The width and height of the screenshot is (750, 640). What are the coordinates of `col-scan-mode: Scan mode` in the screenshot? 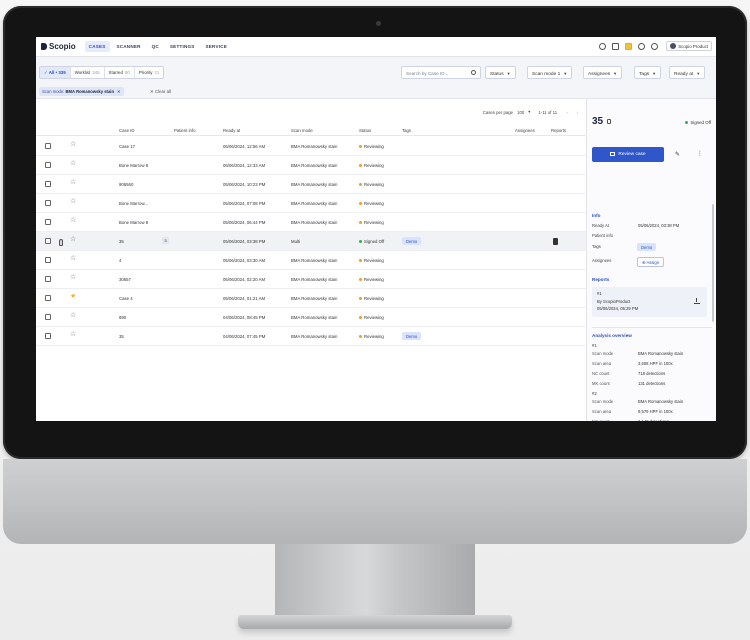 It's located at (302, 130).